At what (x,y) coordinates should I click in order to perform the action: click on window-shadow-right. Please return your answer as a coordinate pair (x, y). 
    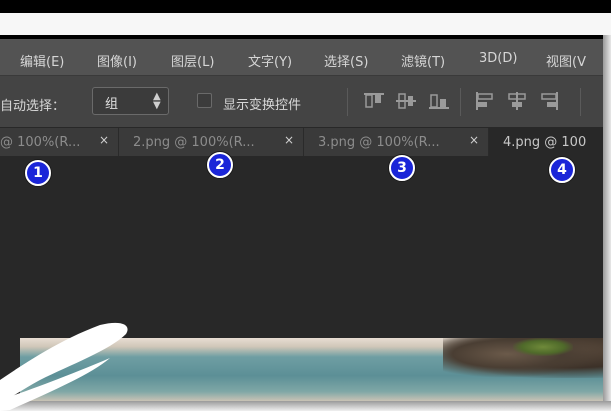
    Looking at the image, I should click on (607, 223).